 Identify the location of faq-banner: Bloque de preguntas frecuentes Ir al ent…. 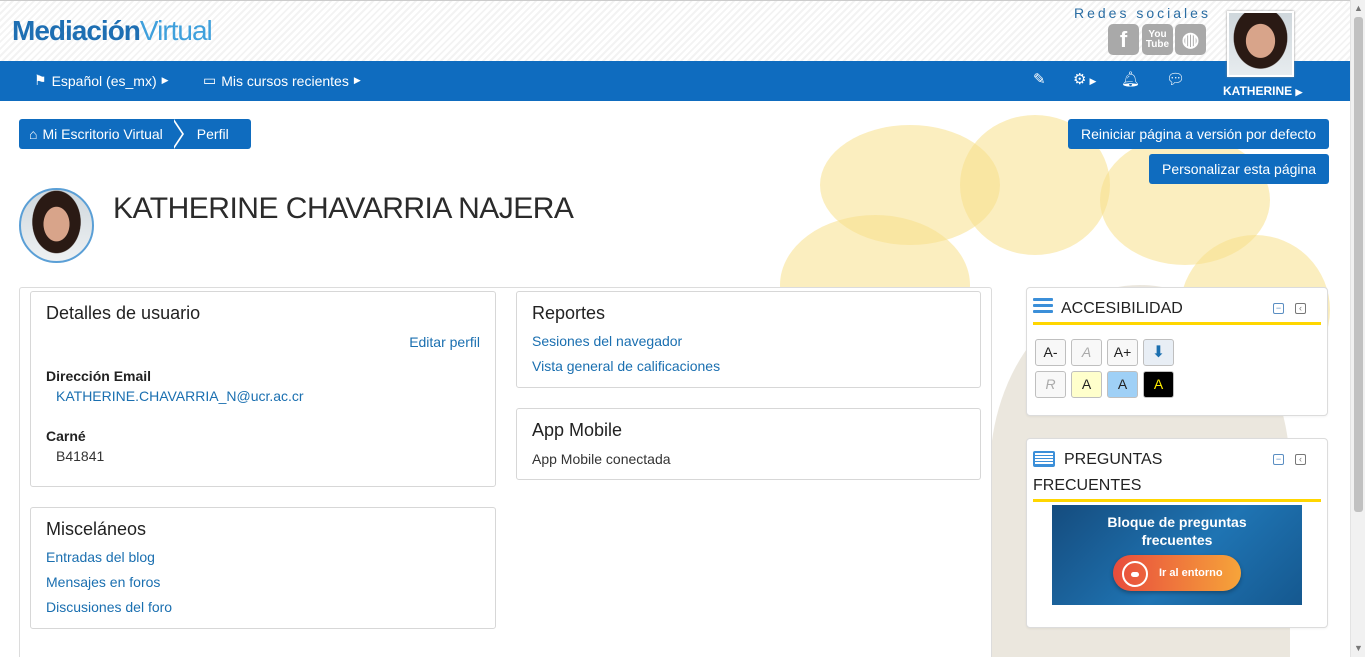
(1177, 555).